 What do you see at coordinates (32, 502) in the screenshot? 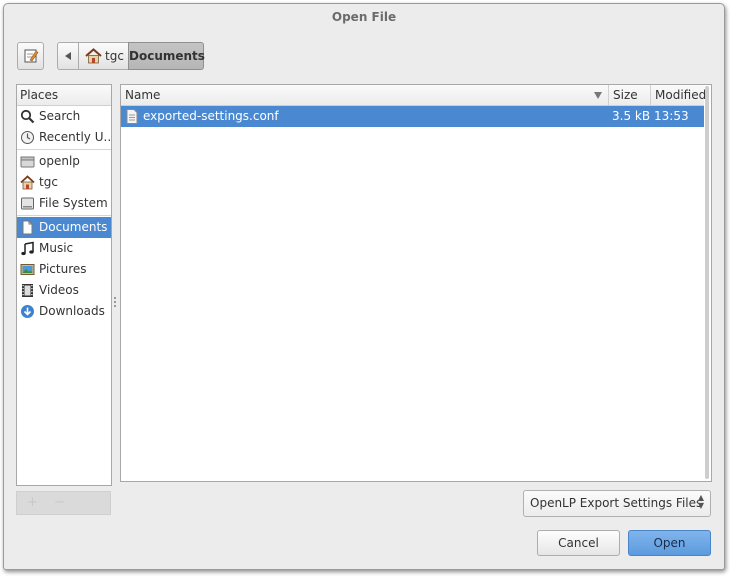
I see `add-bookmark-button: +` at bounding box center [32, 502].